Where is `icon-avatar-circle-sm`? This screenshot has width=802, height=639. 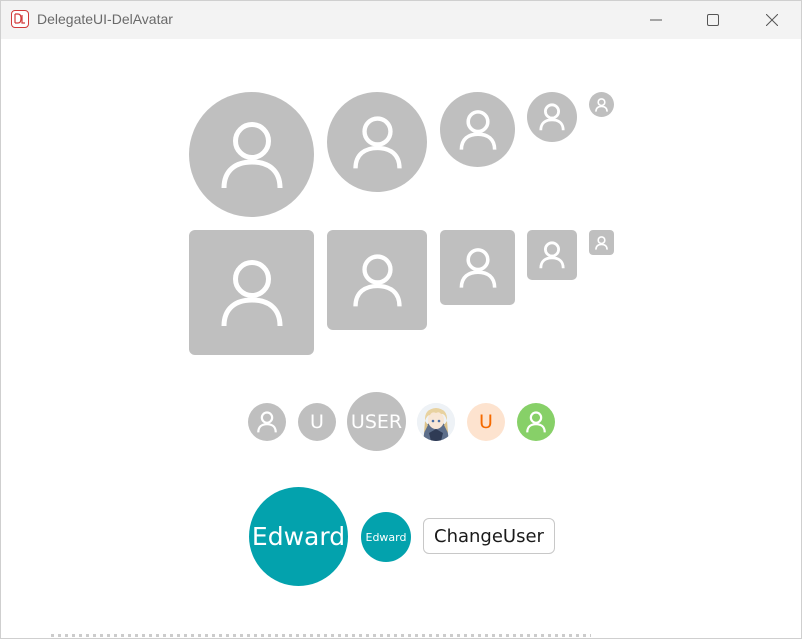 icon-avatar-circle-sm is located at coordinates (552, 117).